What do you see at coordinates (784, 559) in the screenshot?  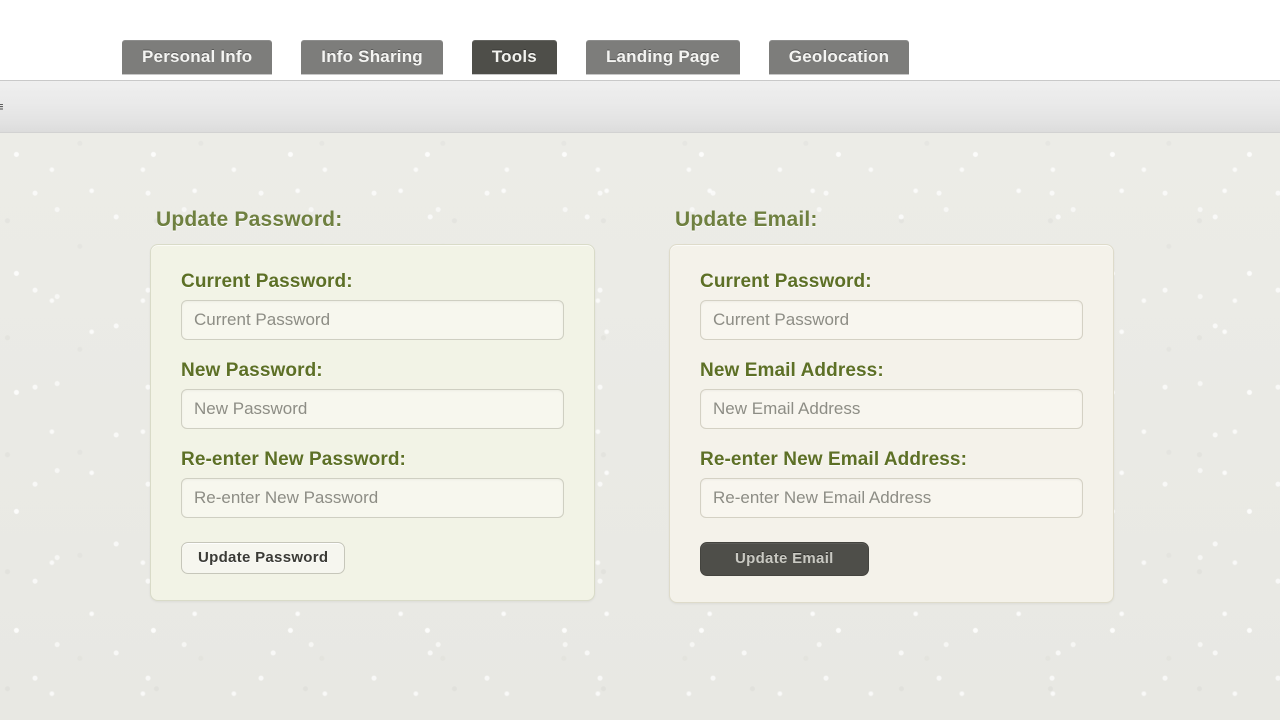 I see `update-email-button: Update Email` at bounding box center [784, 559].